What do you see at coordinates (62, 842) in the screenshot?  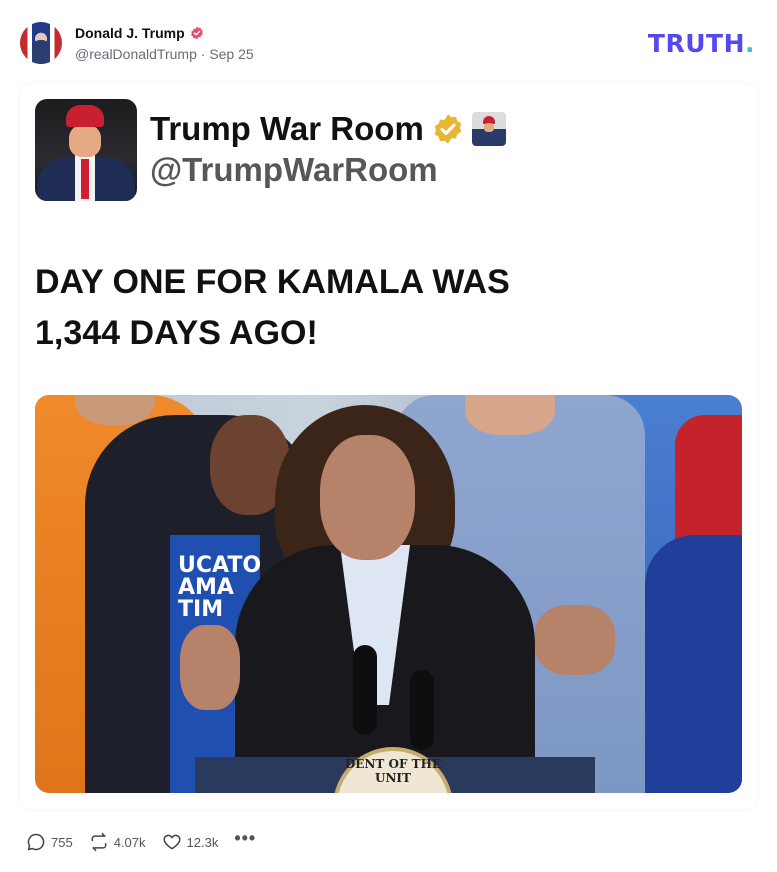 I see `reply-count: 755` at bounding box center [62, 842].